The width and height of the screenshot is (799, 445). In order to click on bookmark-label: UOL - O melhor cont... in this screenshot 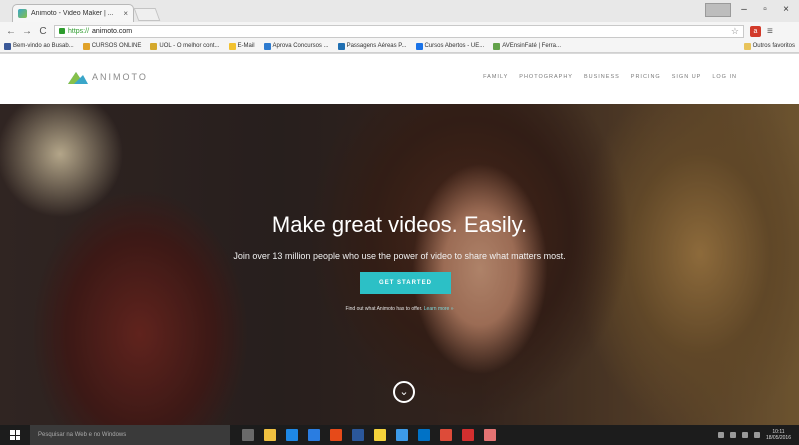, I will do `click(189, 46)`.